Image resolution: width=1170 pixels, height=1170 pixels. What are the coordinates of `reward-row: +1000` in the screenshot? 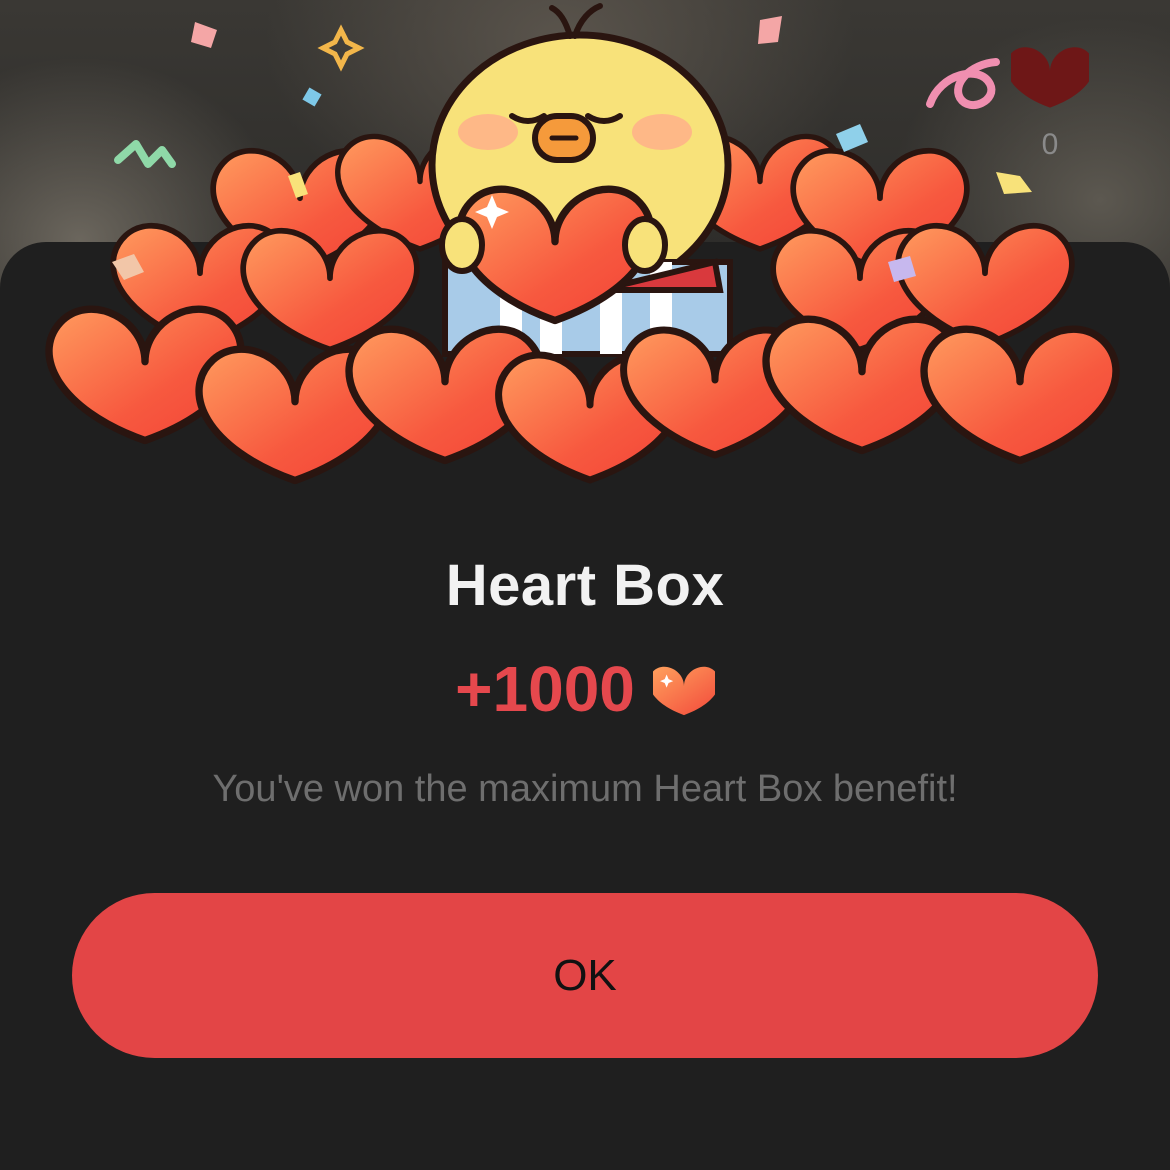 It's located at (585, 689).